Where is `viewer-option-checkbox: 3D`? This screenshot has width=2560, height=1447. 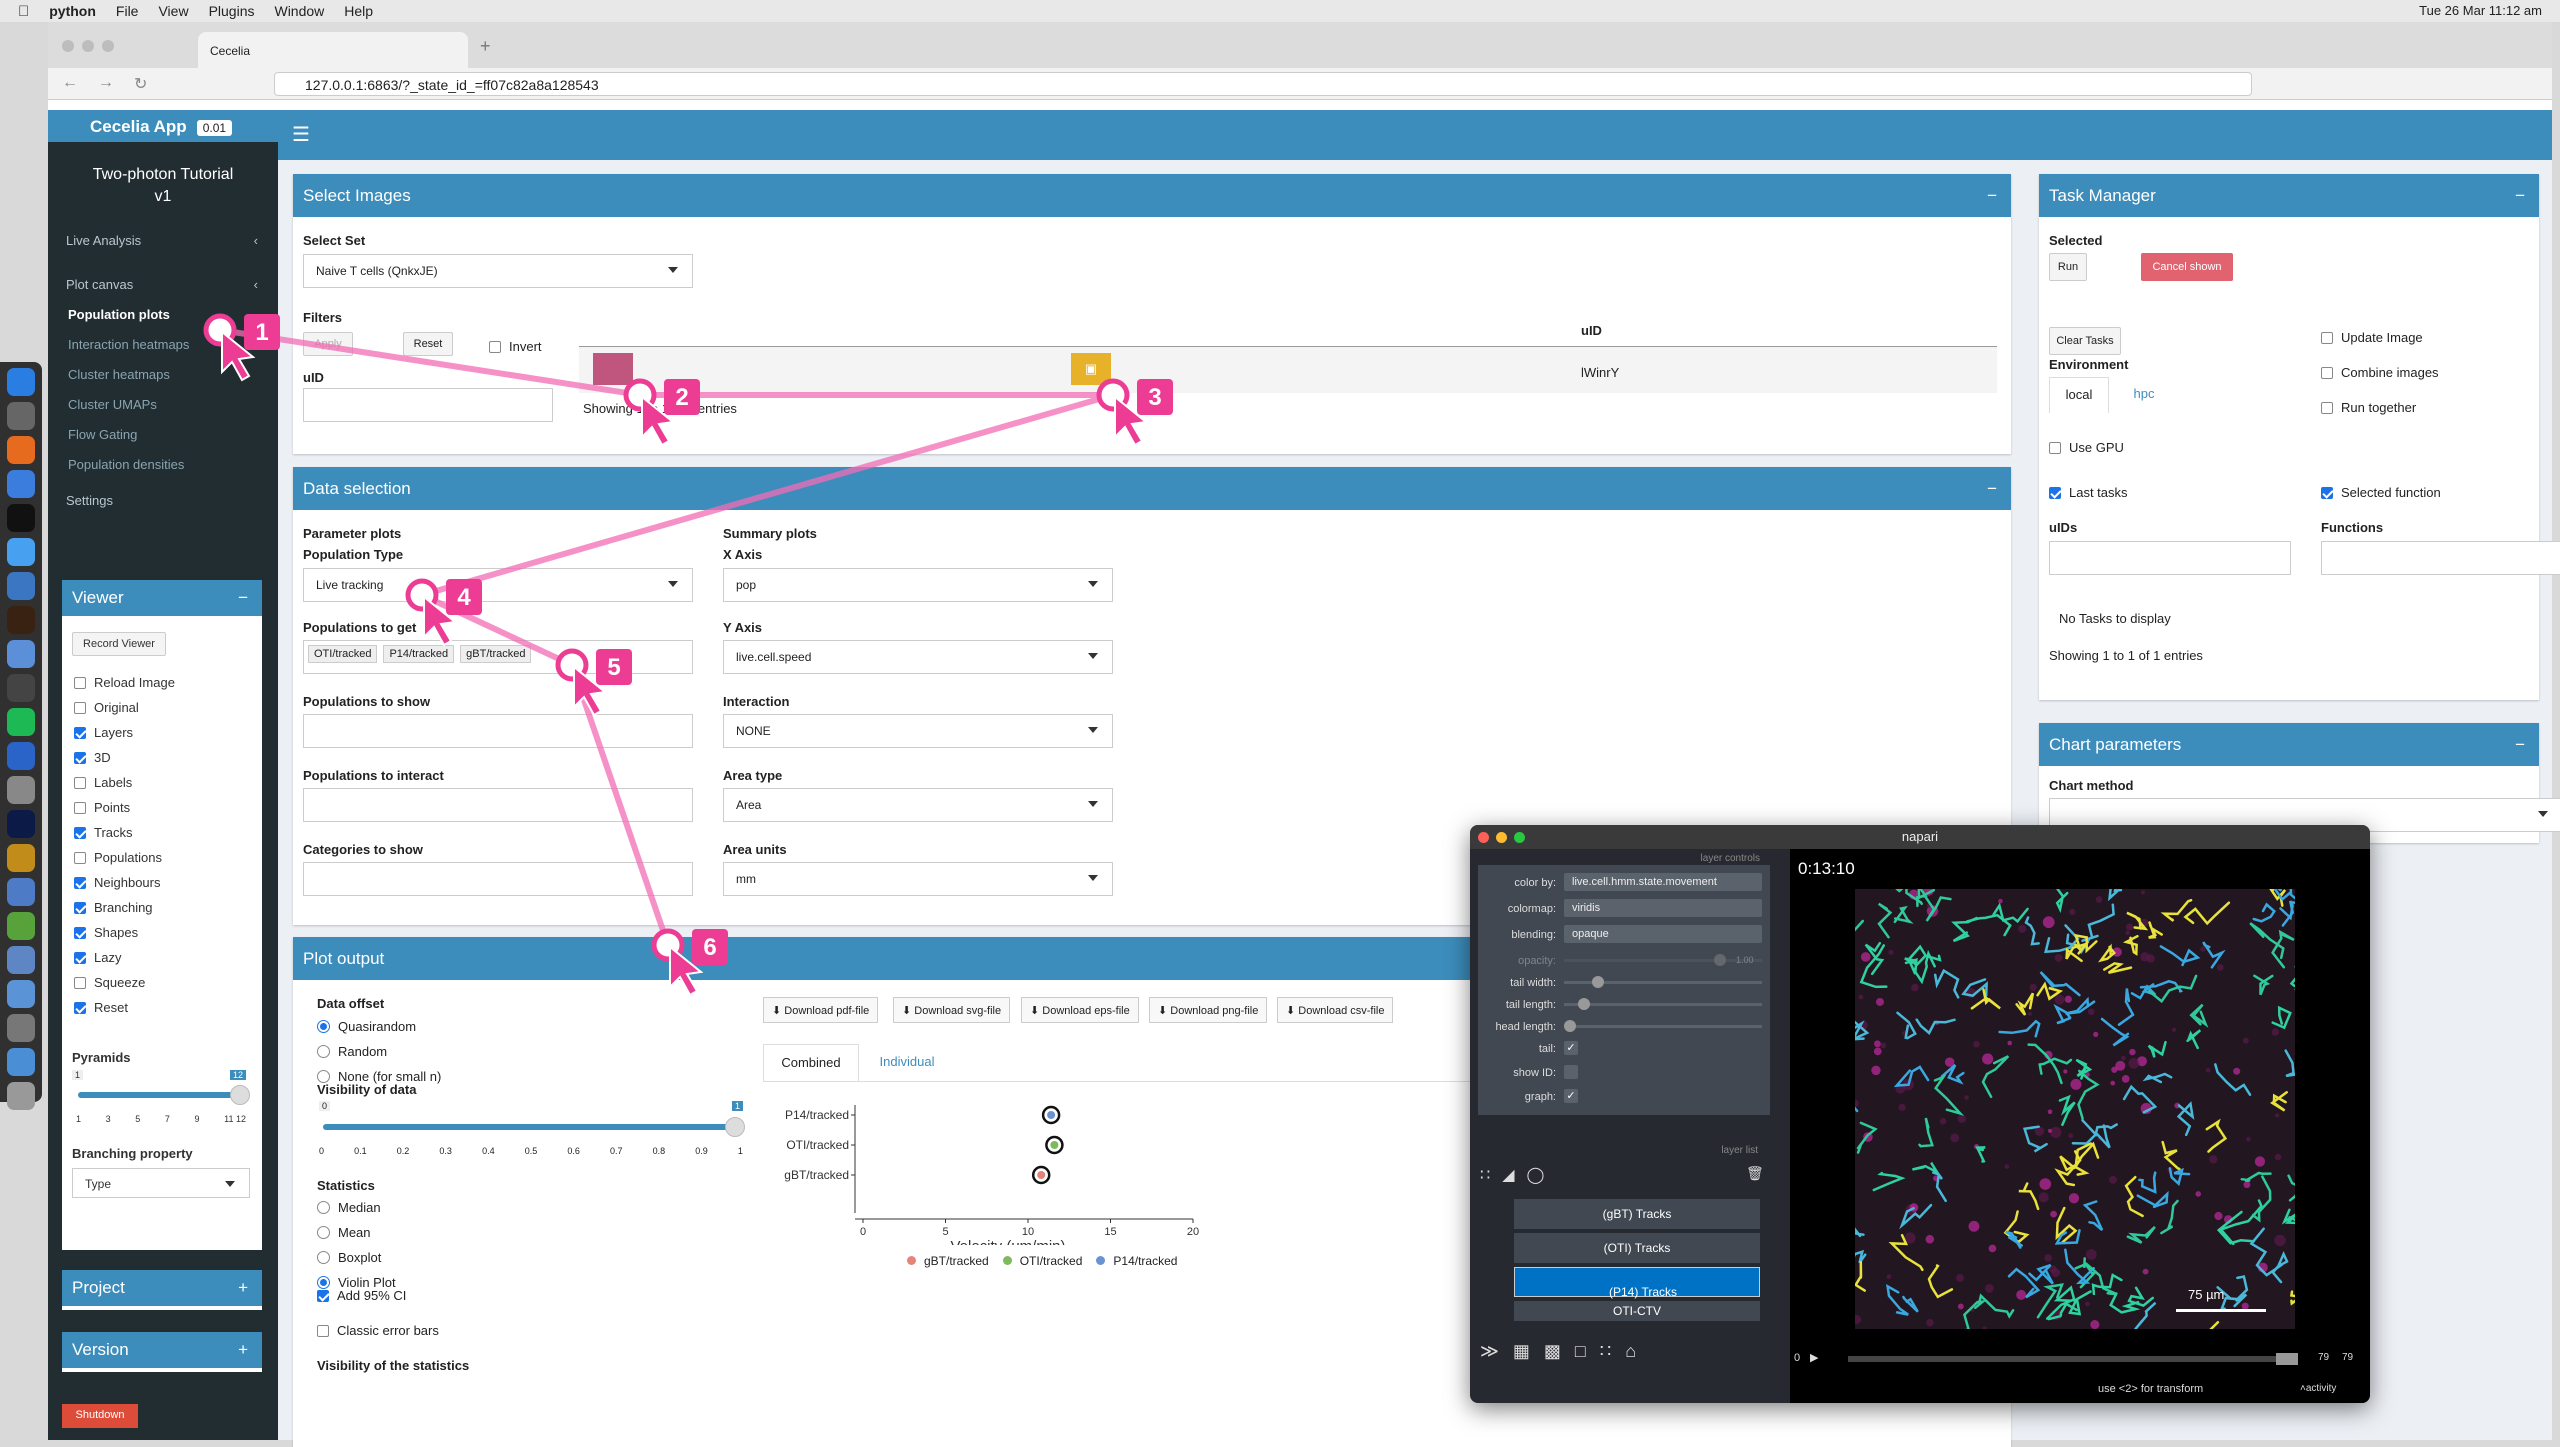
viewer-option-checkbox: 3D is located at coordinates (162, 757).